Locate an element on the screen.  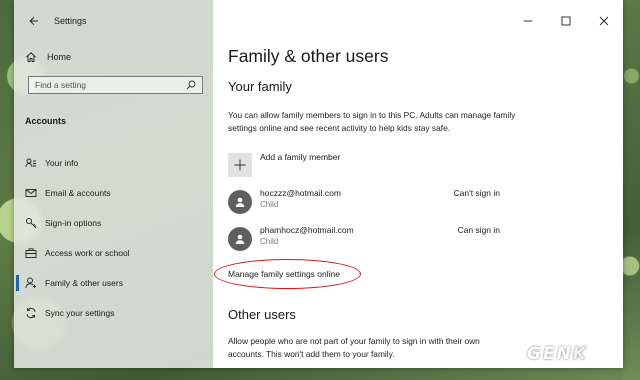
sidebar-item-email: Email & accounts is located at coordinates (113, 193).